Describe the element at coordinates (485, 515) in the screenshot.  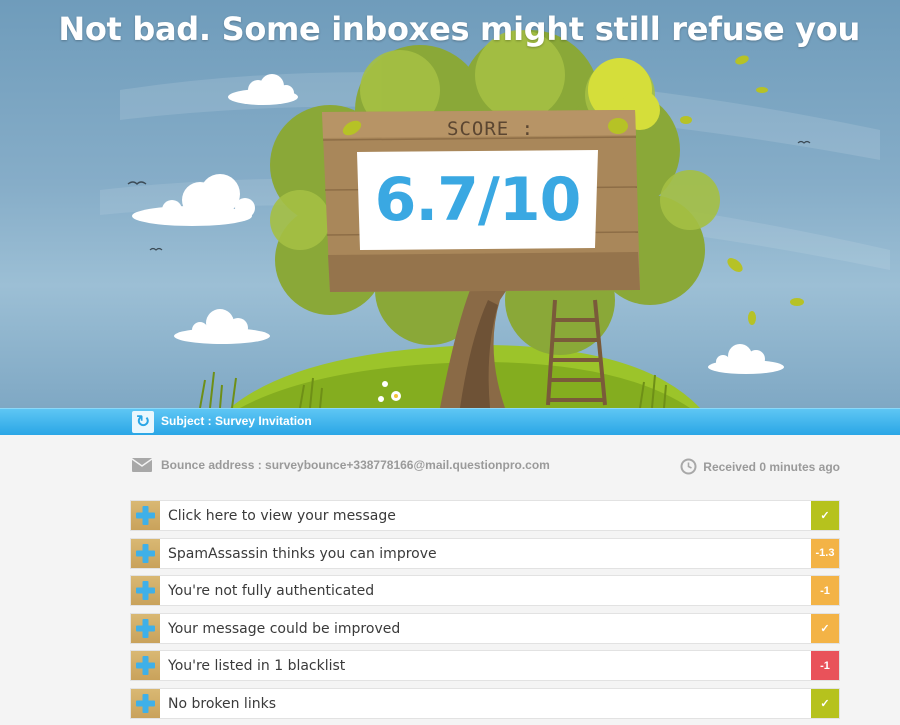
I see `check-item-view-message: Click here to view your message ✓` at that location.